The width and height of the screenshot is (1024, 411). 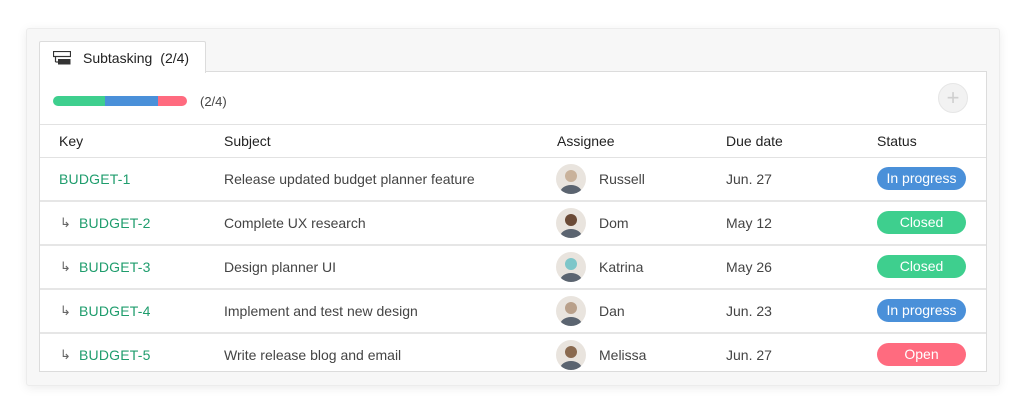 I want to click on task-key-link: BUDGET-2, so click(x=115, y=223).